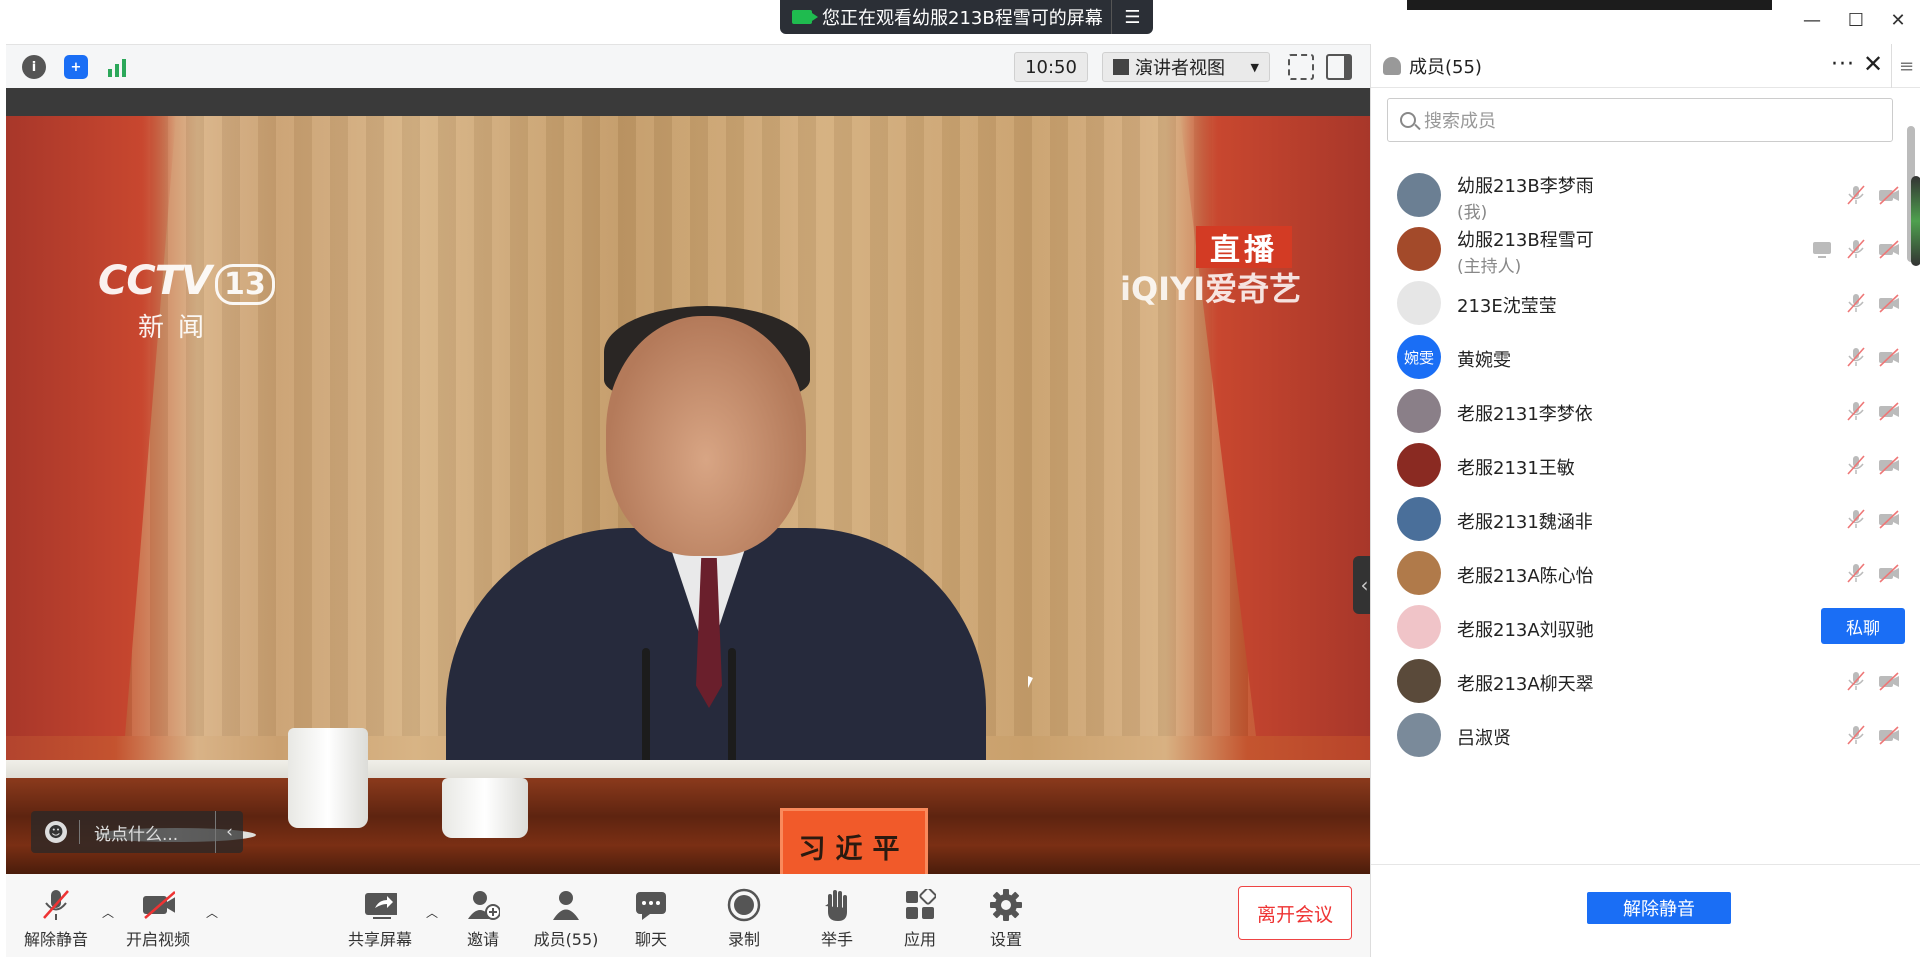 The width and height of the screenshot is (1920, 957). I want to click on raise-hand-button: 举手, so click(837, 919).